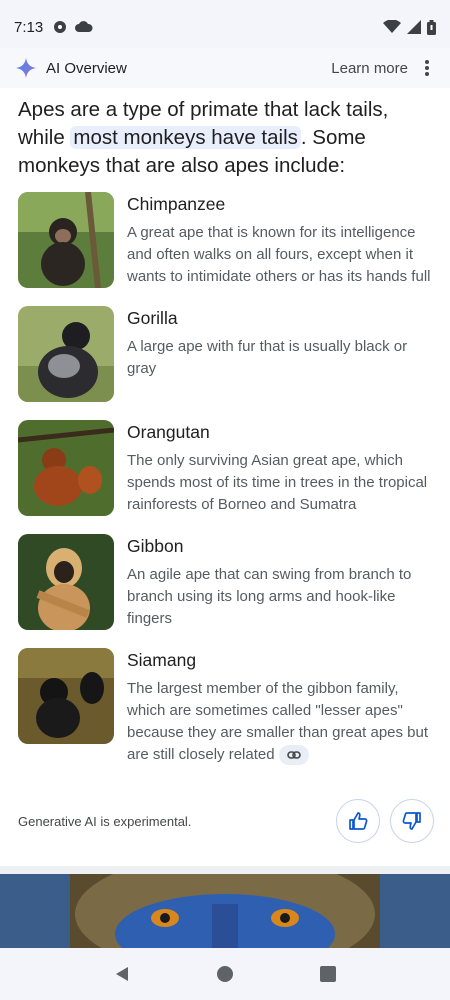  I want to click on status-system-icons, so click(409, 27).